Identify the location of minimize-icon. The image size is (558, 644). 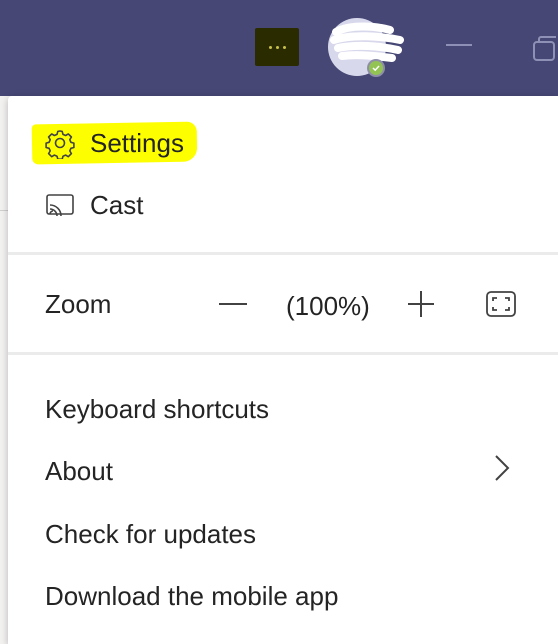
(459, 45).